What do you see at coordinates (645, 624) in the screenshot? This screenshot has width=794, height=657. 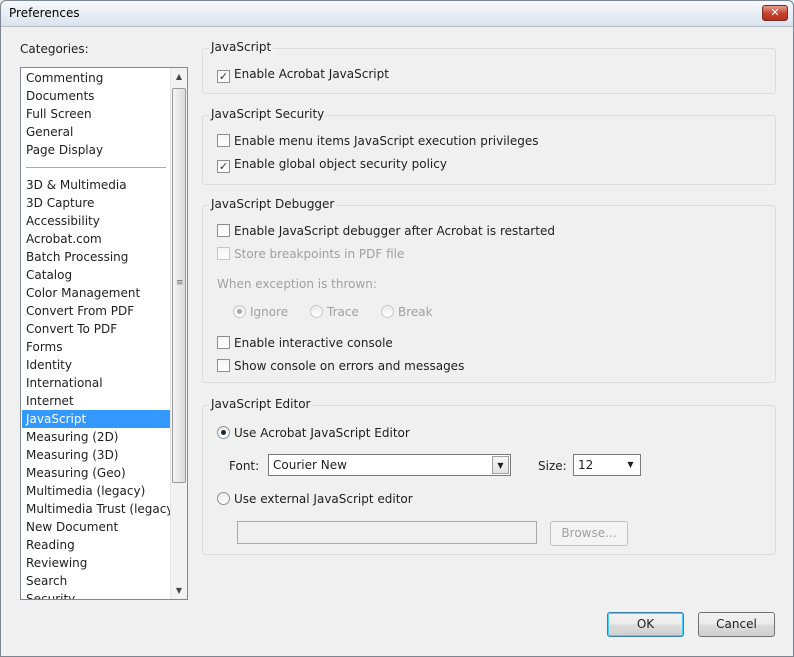 I see `ok-button: OK` at bounding box center [645, 624].